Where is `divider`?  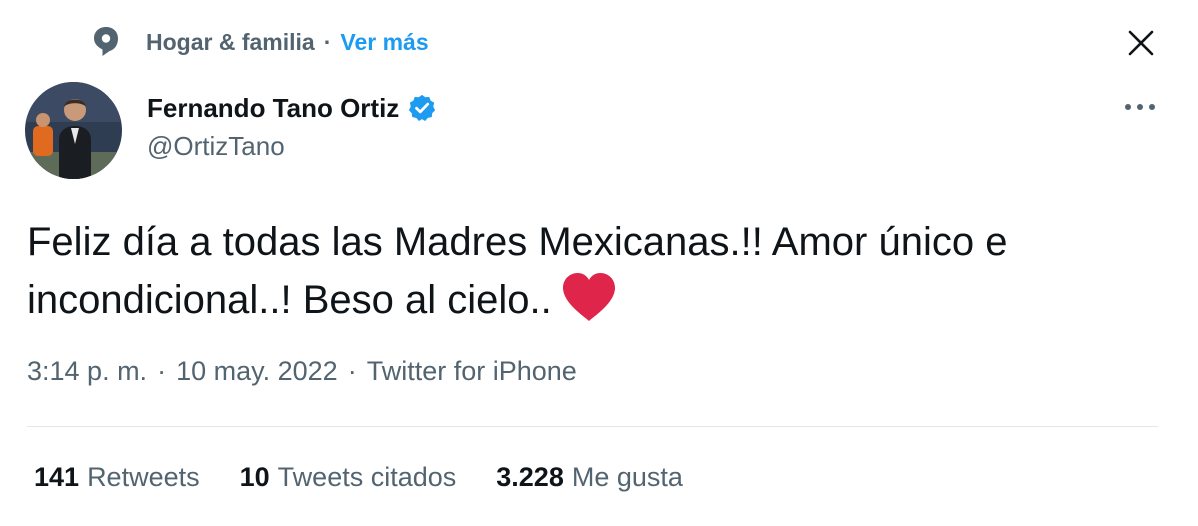 divider is located at coordinates (592, 426).